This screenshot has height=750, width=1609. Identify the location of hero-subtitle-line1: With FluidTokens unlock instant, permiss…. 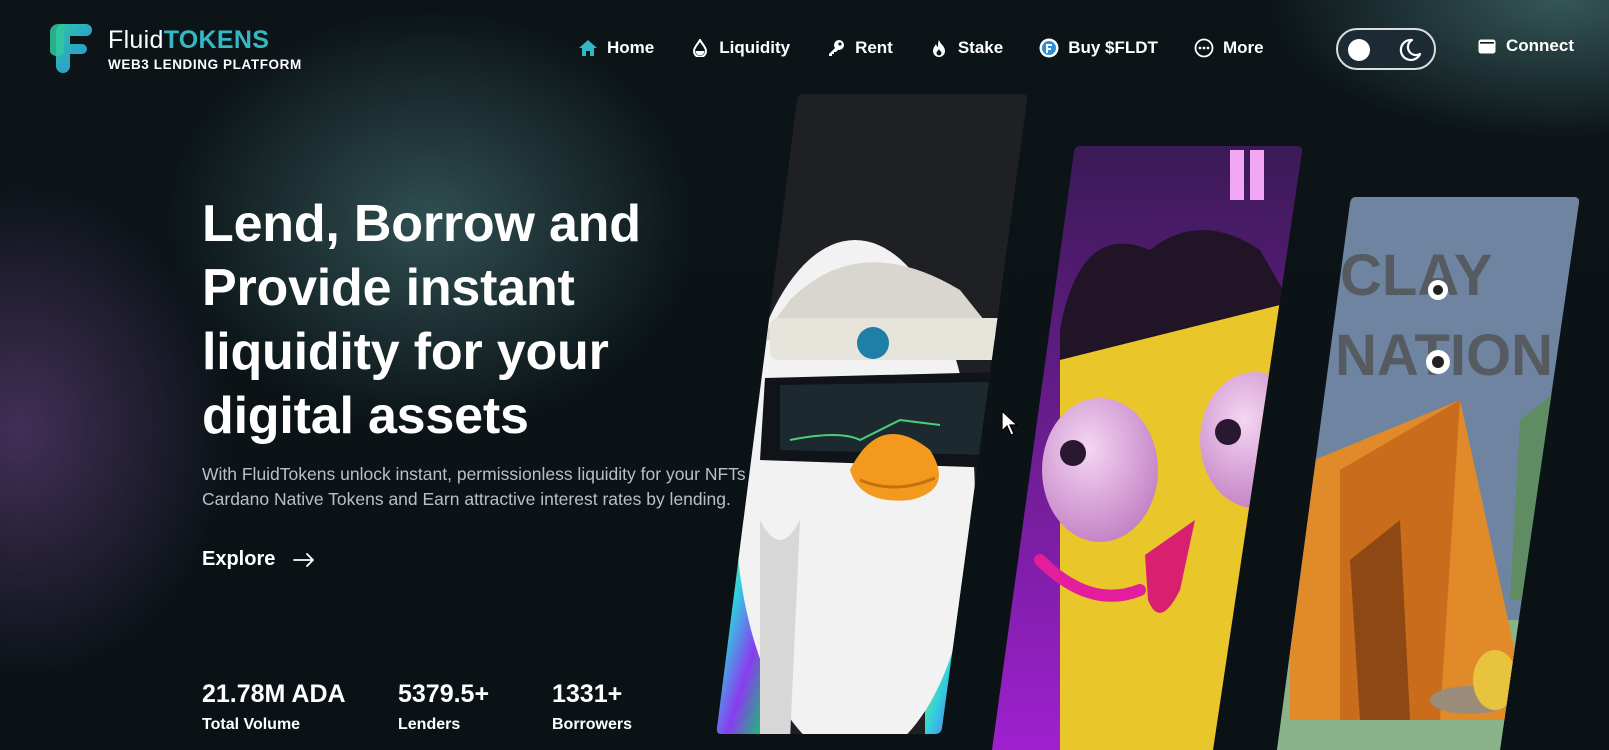
(474, 474).